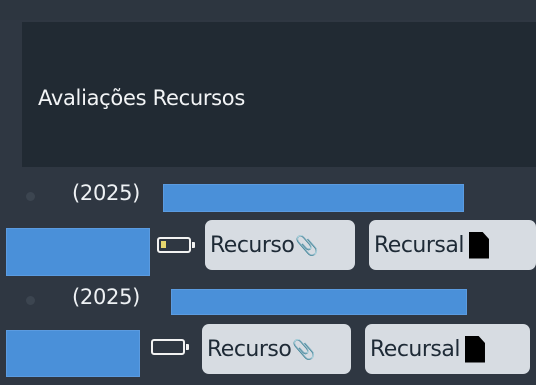 The image size is (536, 385). I want to click on page-title: Avaliações Recursos, so click(141, 98).